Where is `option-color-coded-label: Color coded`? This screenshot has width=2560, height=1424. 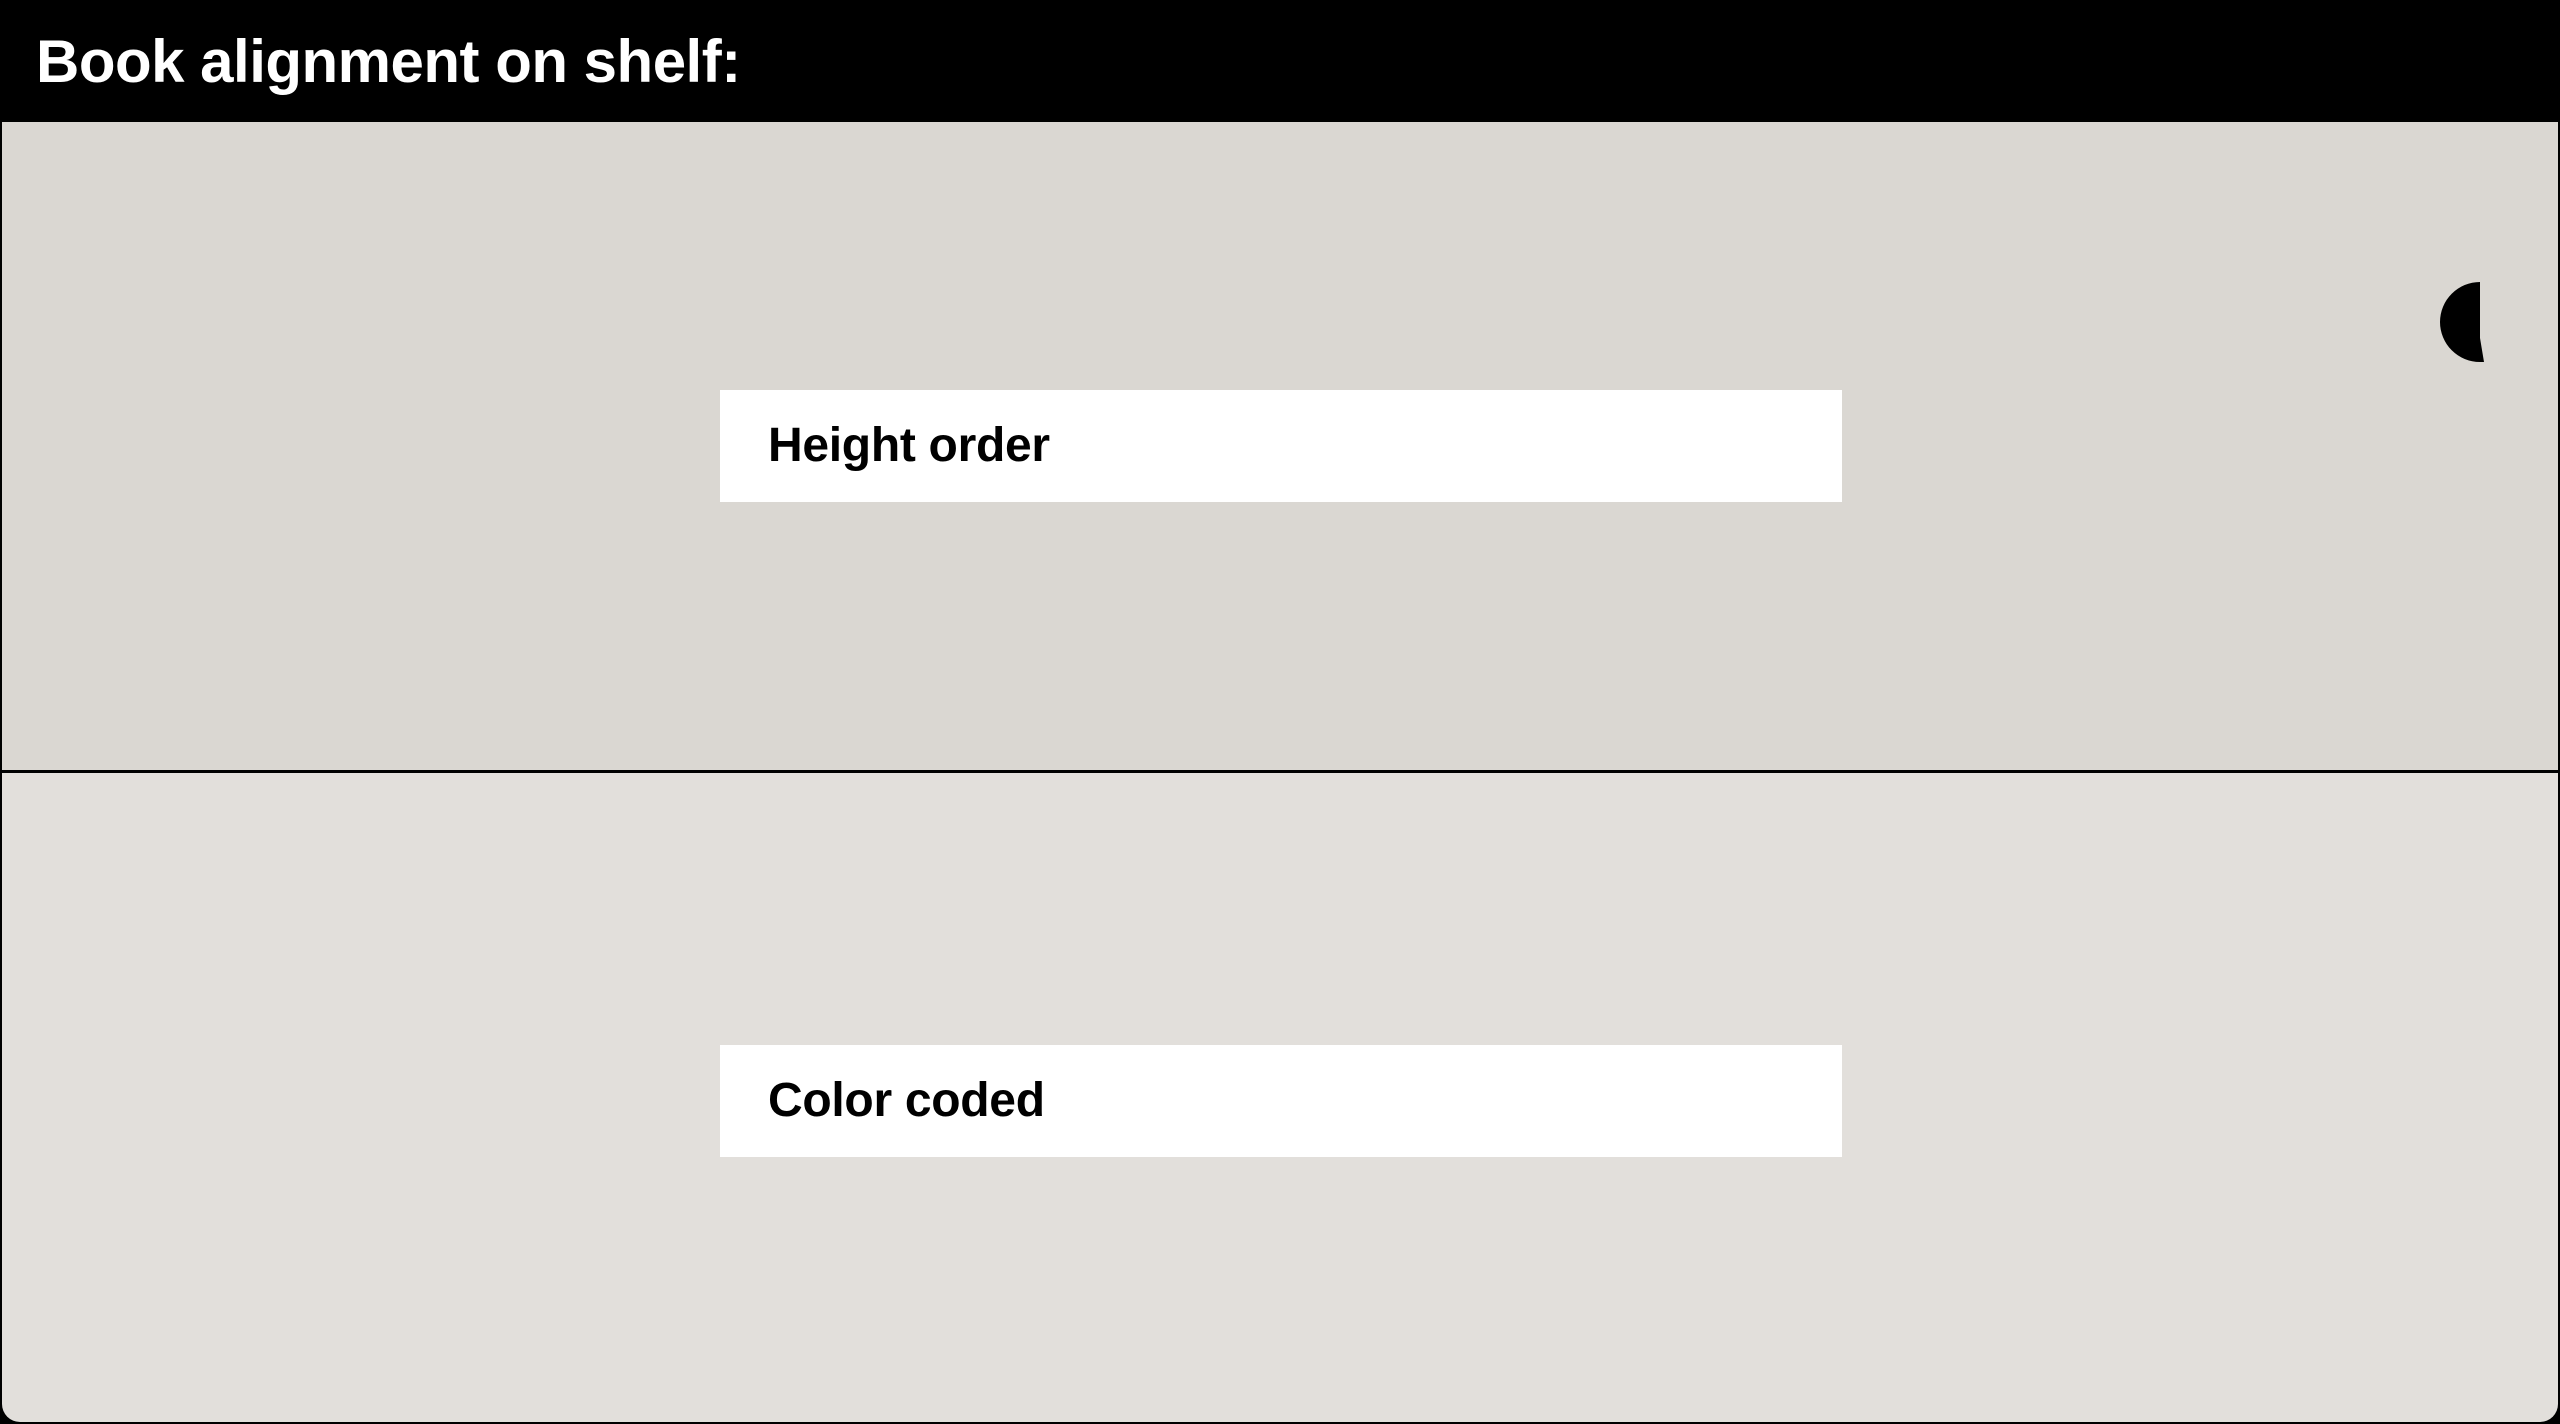
option-color-coded-label: Color coded is located at coordinates (906, 1100).